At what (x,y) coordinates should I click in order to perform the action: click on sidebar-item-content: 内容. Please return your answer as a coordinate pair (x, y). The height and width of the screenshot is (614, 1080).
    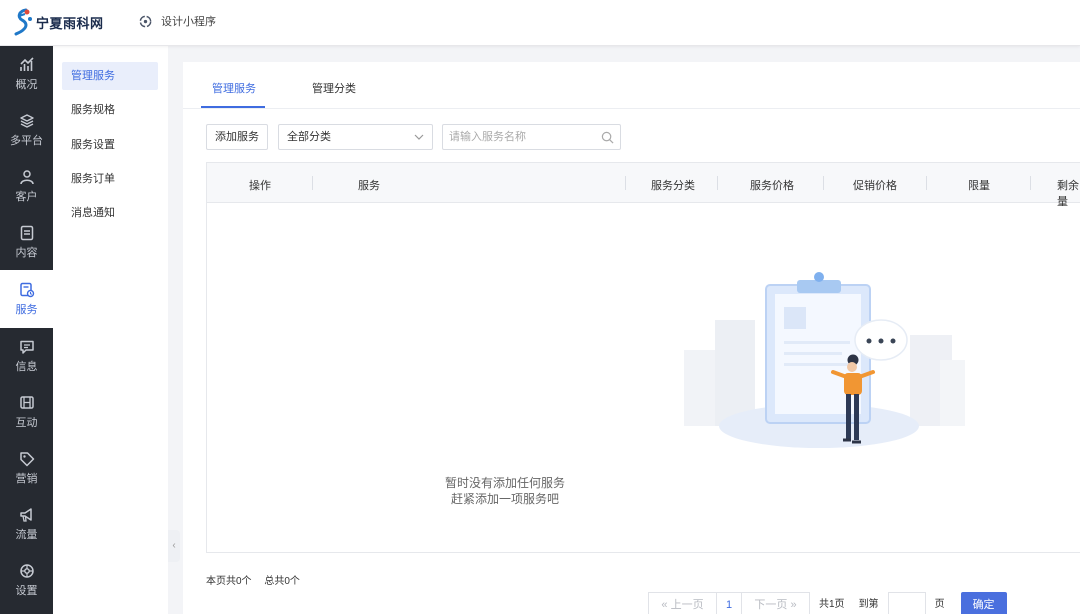
    Looking at the image, I should click on (26, 242).